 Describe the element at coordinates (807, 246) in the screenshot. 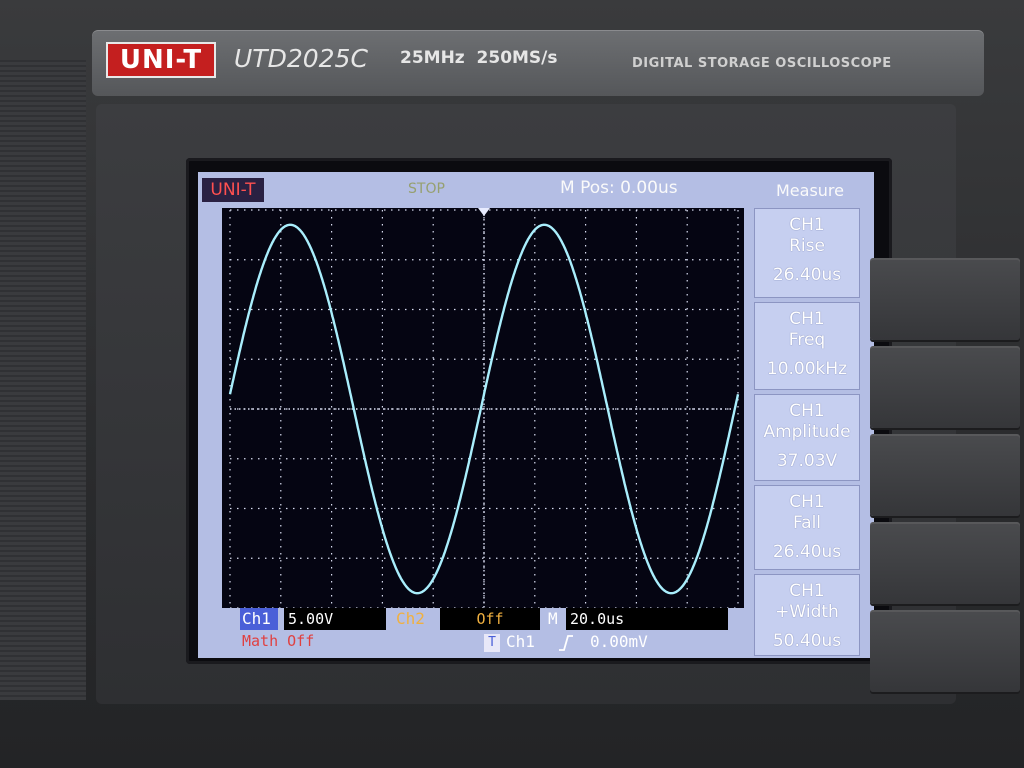

I see `measurement-name: Rise` at that location.